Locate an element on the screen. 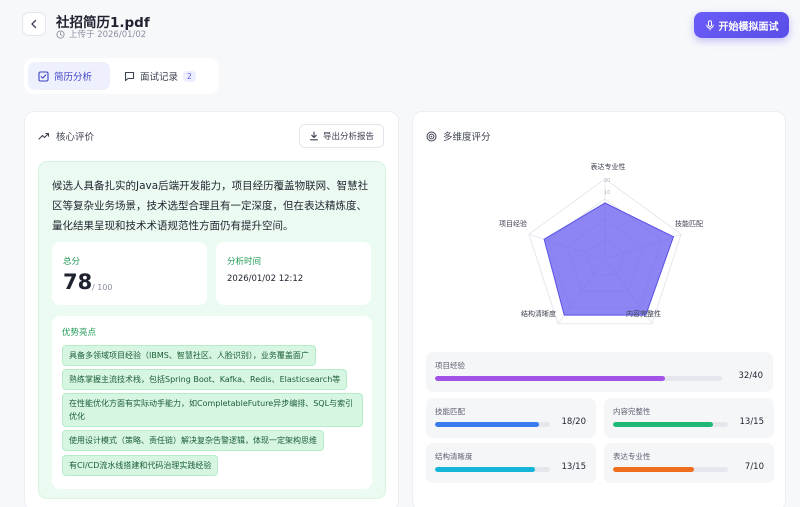 The image size is (800, 507). radar-axis-label: 技能匹配 is located at coordinates (689, 223).